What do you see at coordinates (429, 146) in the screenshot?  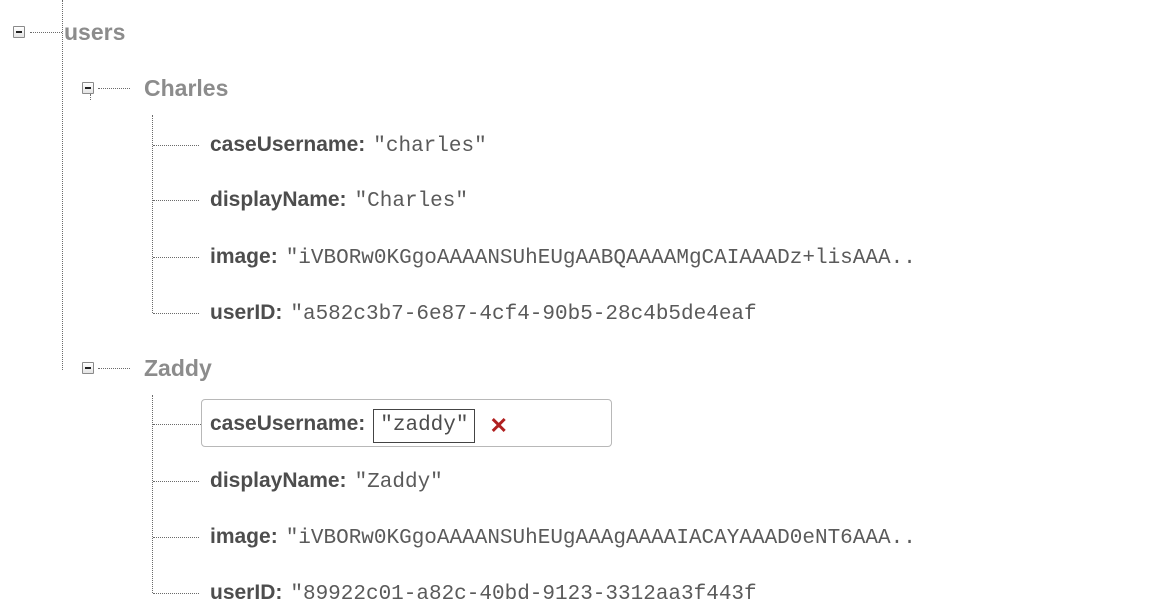 I see `field-value: "charles"` at bounding box center [429, 146].